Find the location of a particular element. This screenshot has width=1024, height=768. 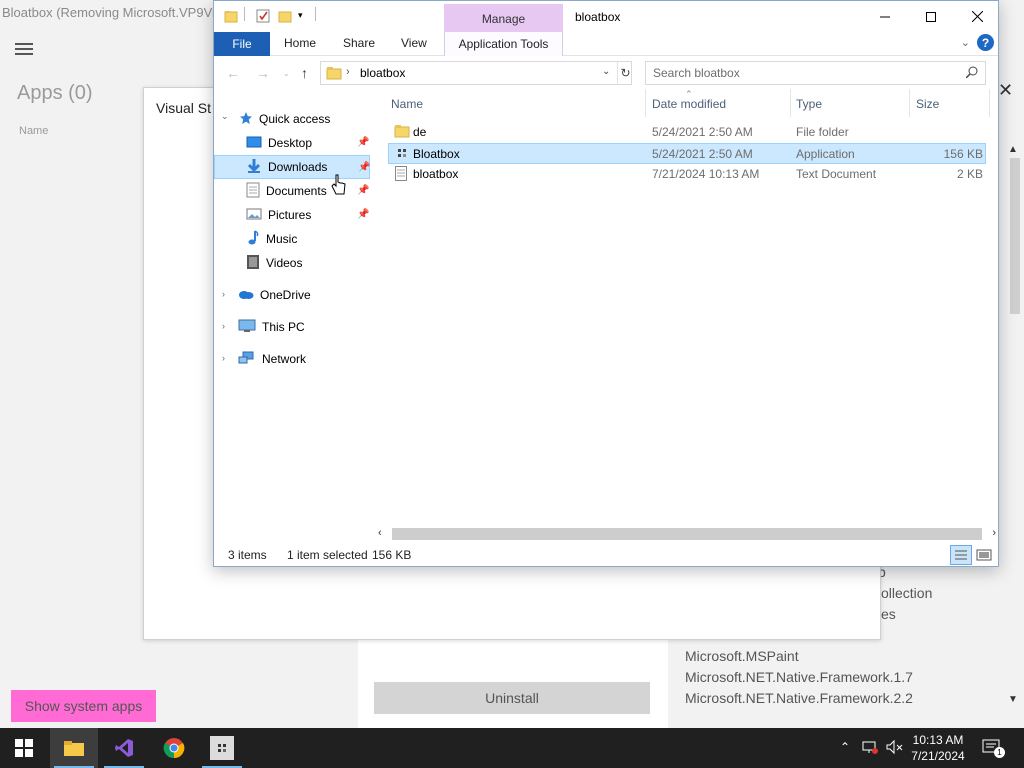

address-bar: › bloatbox ⌄ ↻ is located at coordinates (476, 73).